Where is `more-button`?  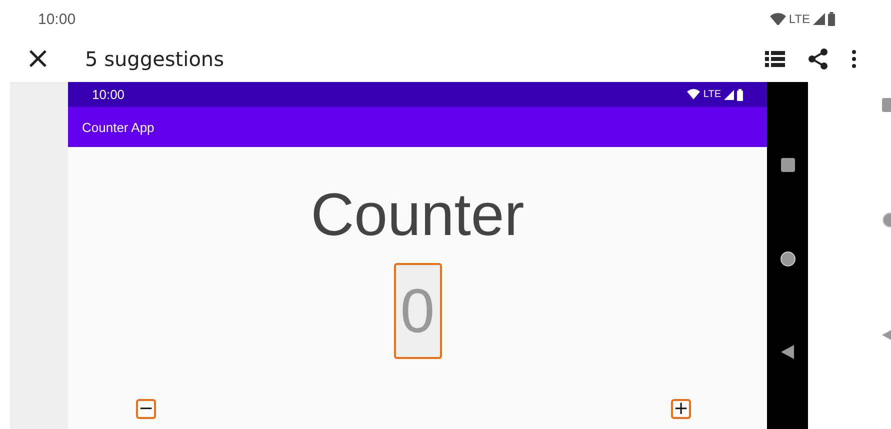 more-button is located at coordinates (854, 59).